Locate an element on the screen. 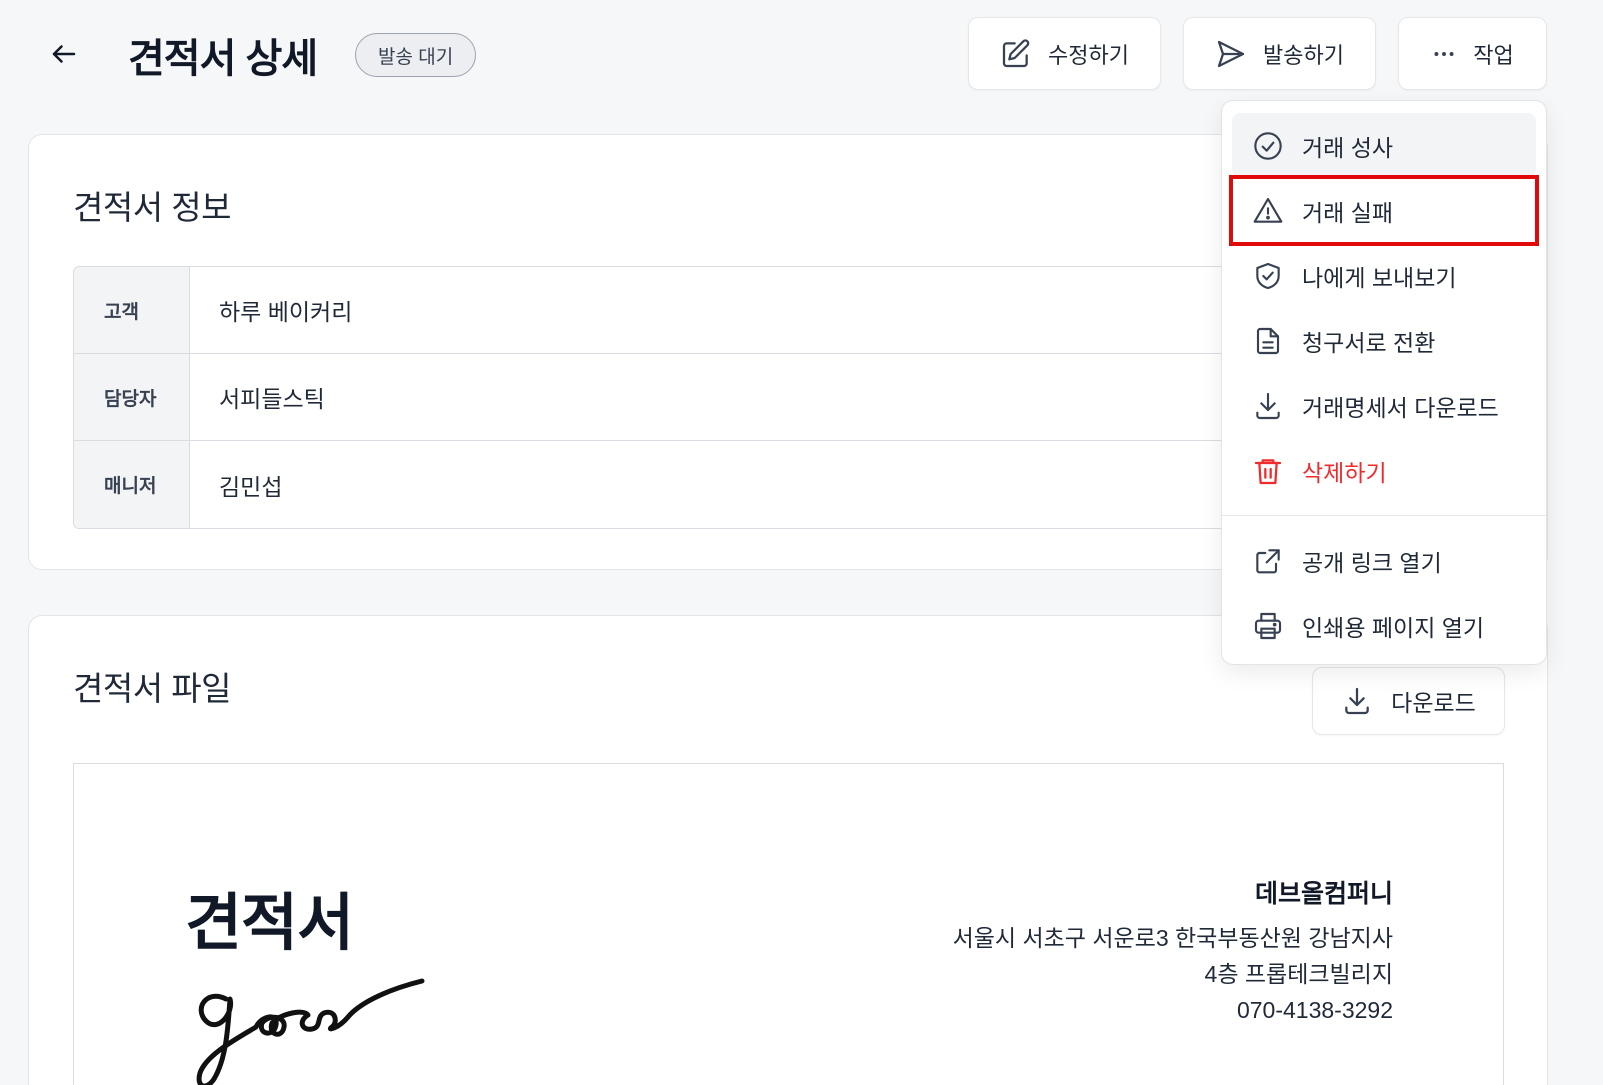 Image resolution: width=1603 pixels, height=1085 pixels. quote-info-title: 견적서 정보 is located at coordinates (152, 207).